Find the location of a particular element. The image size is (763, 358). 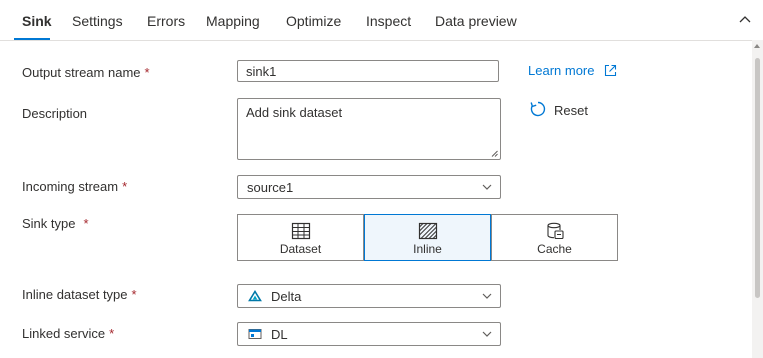

linked-service-dropdown: DL is located at coordinates (369, 334).